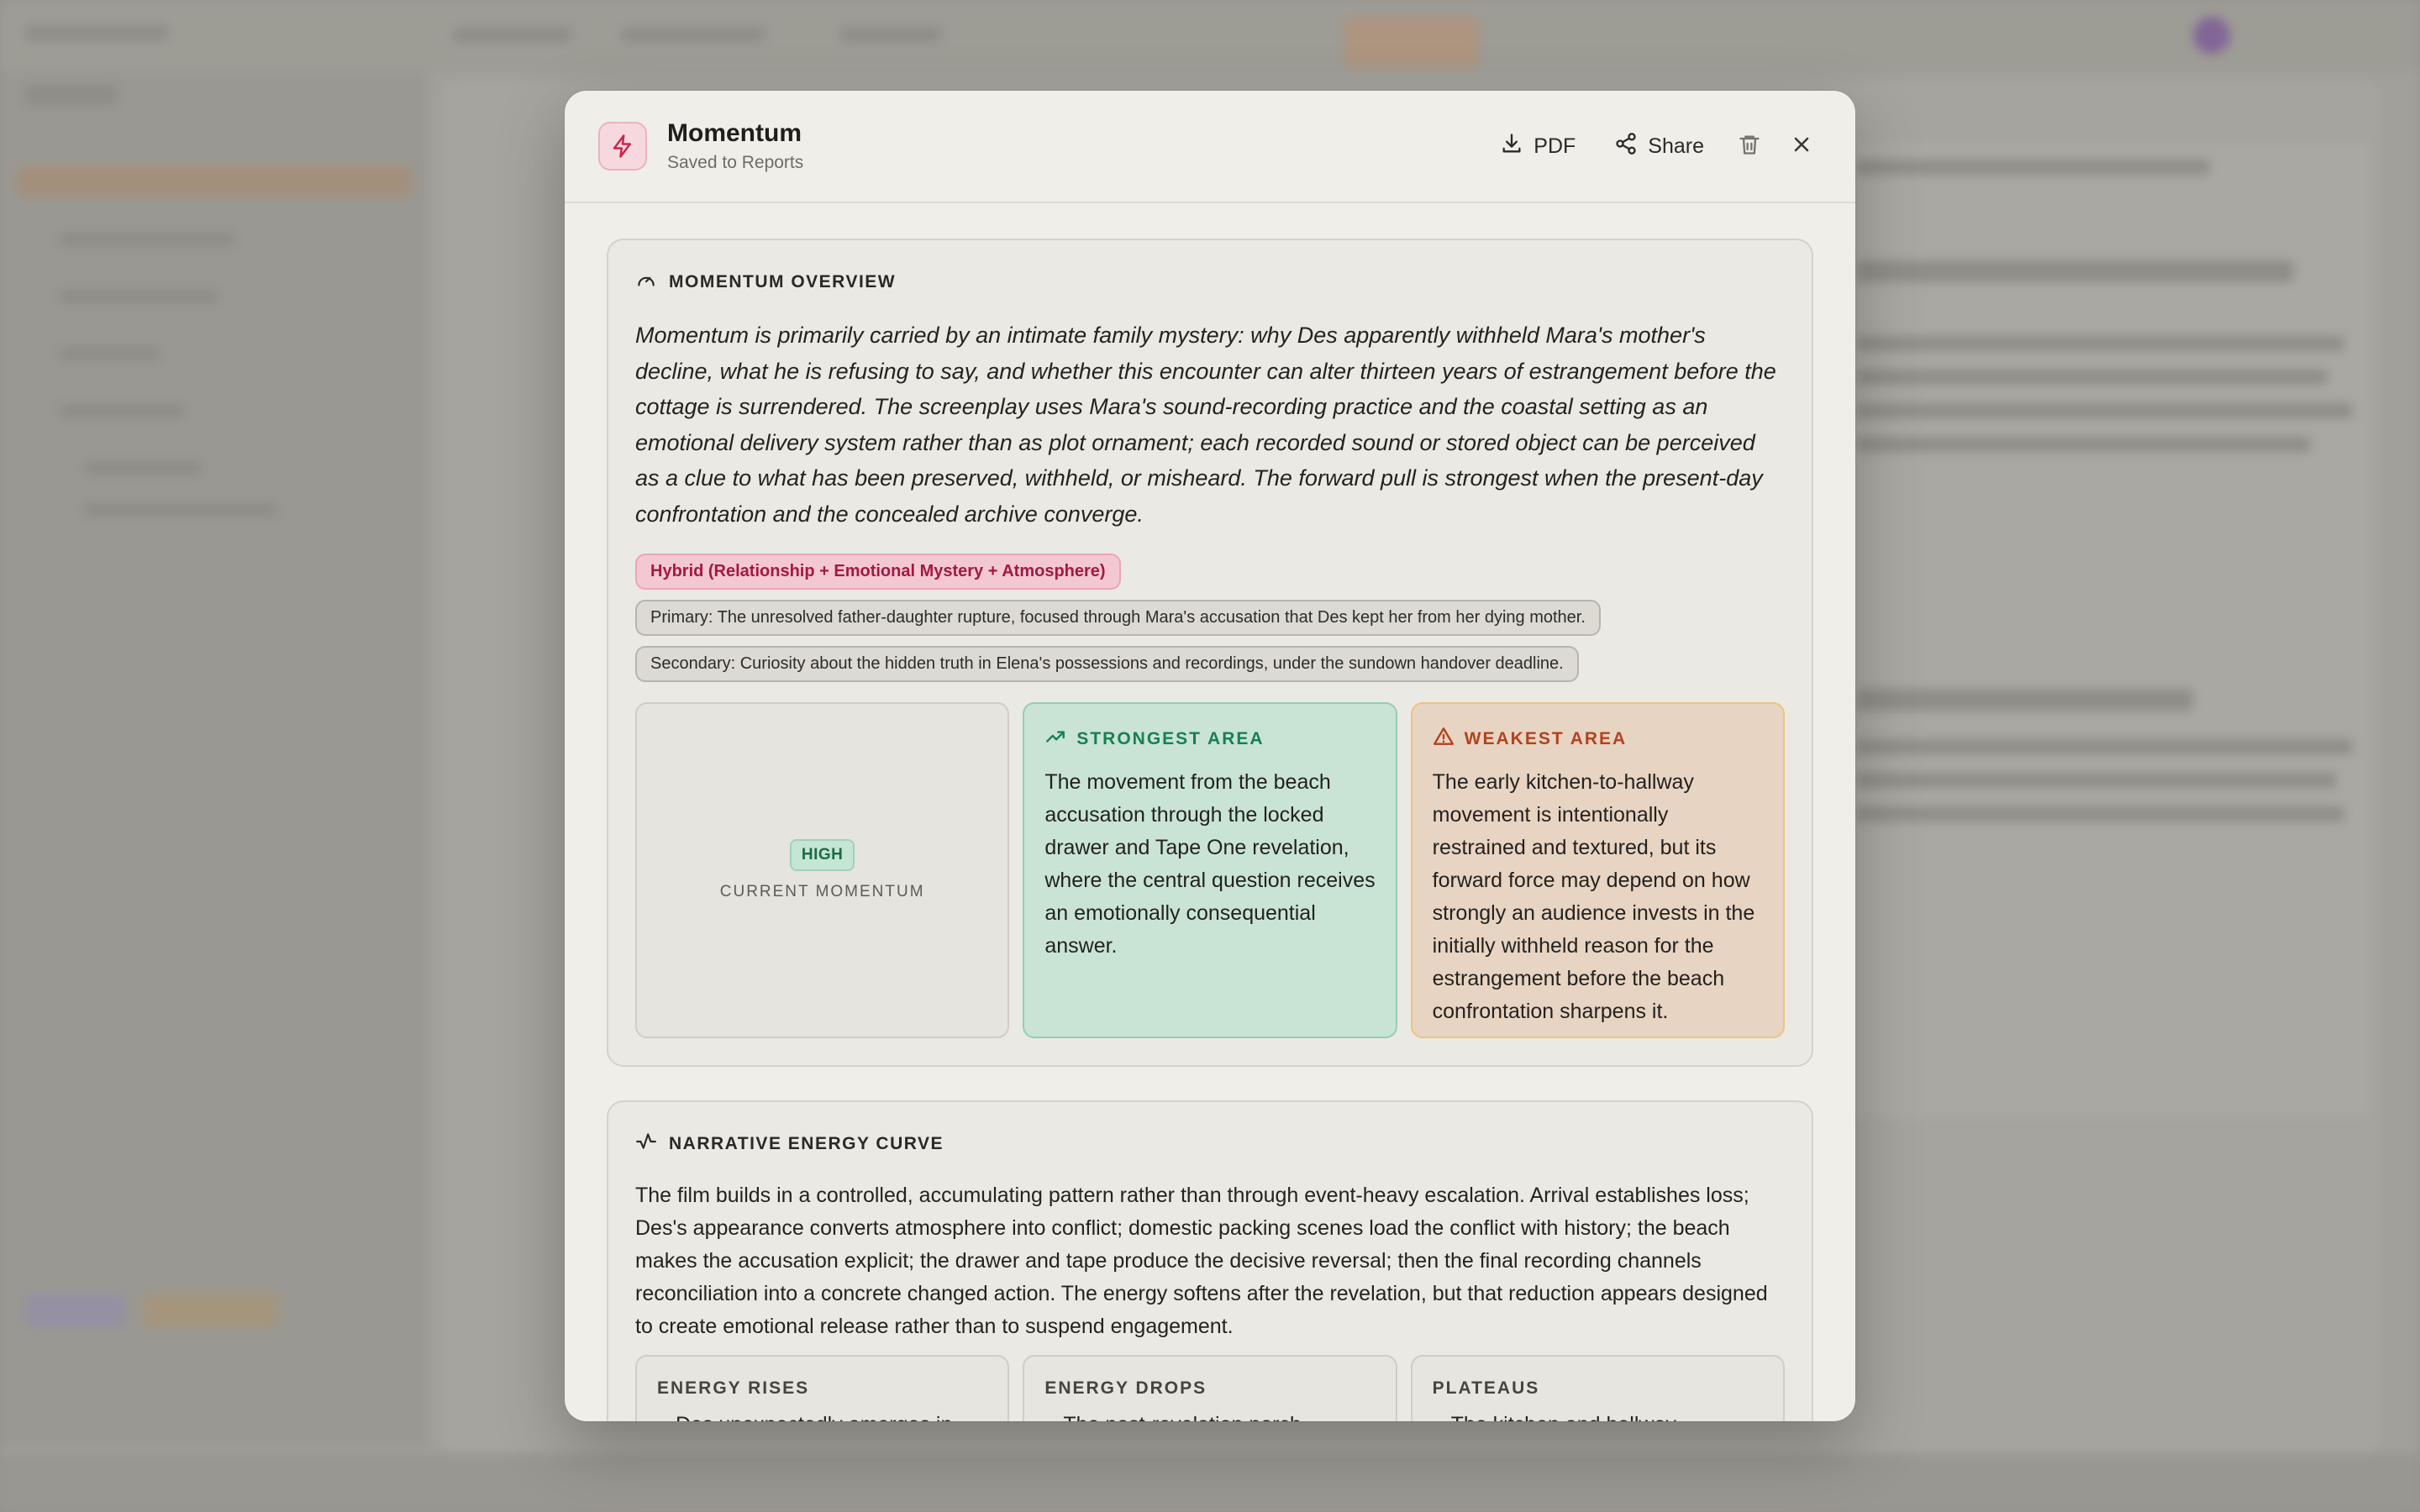 This screenshot has width=2420, height=1512. What do you see at coordinates (1055, 739) in the screenshot?
I see `trending-up-icon` at bounding box center [1055, 739].